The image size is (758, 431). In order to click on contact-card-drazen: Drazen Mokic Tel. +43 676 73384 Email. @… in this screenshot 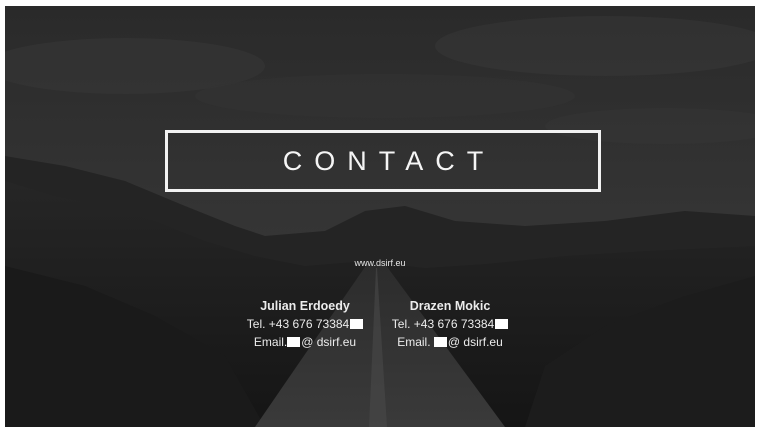, I will do `click(450, 324)`.